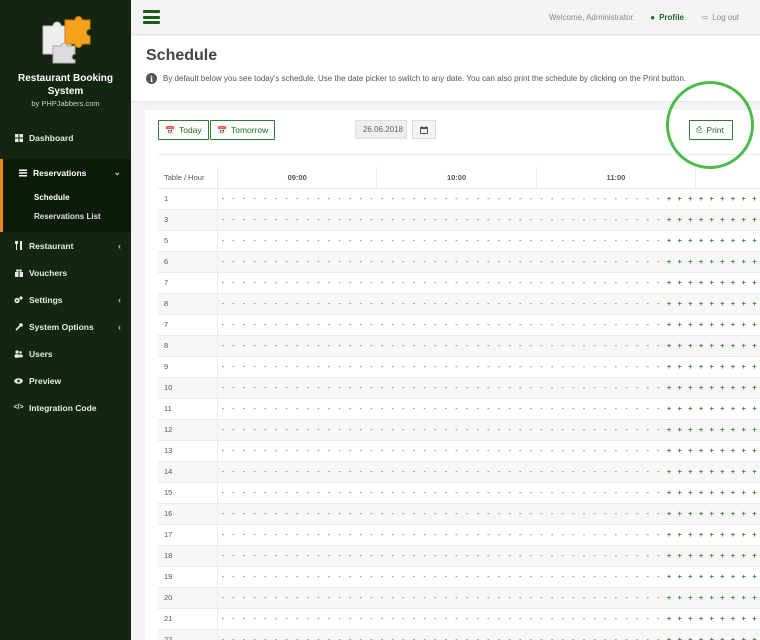 This screenshot has width=760, height=640. Describe the element at coordinates (65, 272) in the screenshot. I see `sidebar-item-vouchers: Vouchers` at that location.